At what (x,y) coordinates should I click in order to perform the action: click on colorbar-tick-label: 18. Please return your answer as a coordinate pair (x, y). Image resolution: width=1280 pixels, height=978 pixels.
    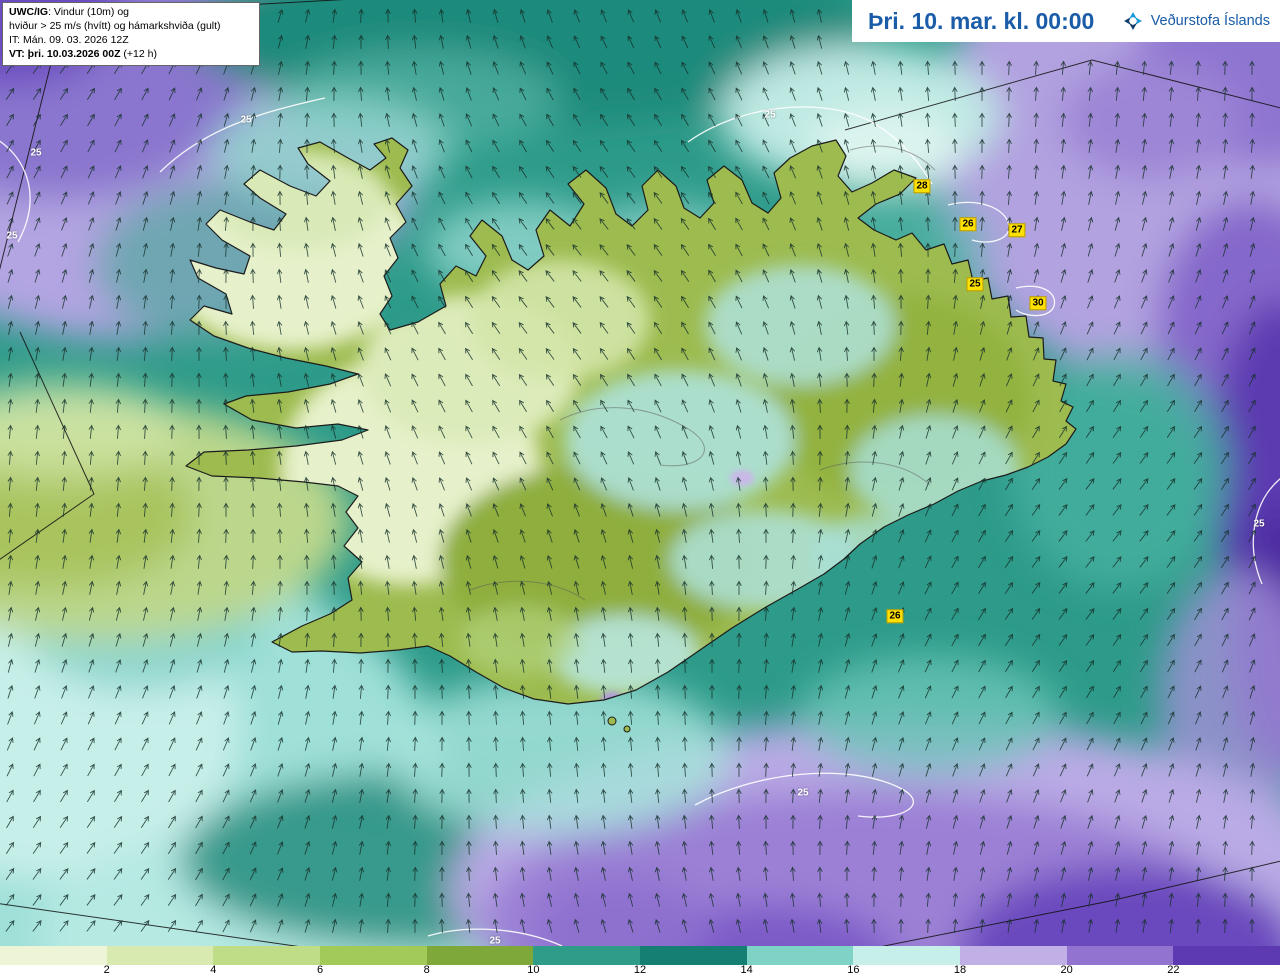
    Looking at the image, I should click on (960, 970).